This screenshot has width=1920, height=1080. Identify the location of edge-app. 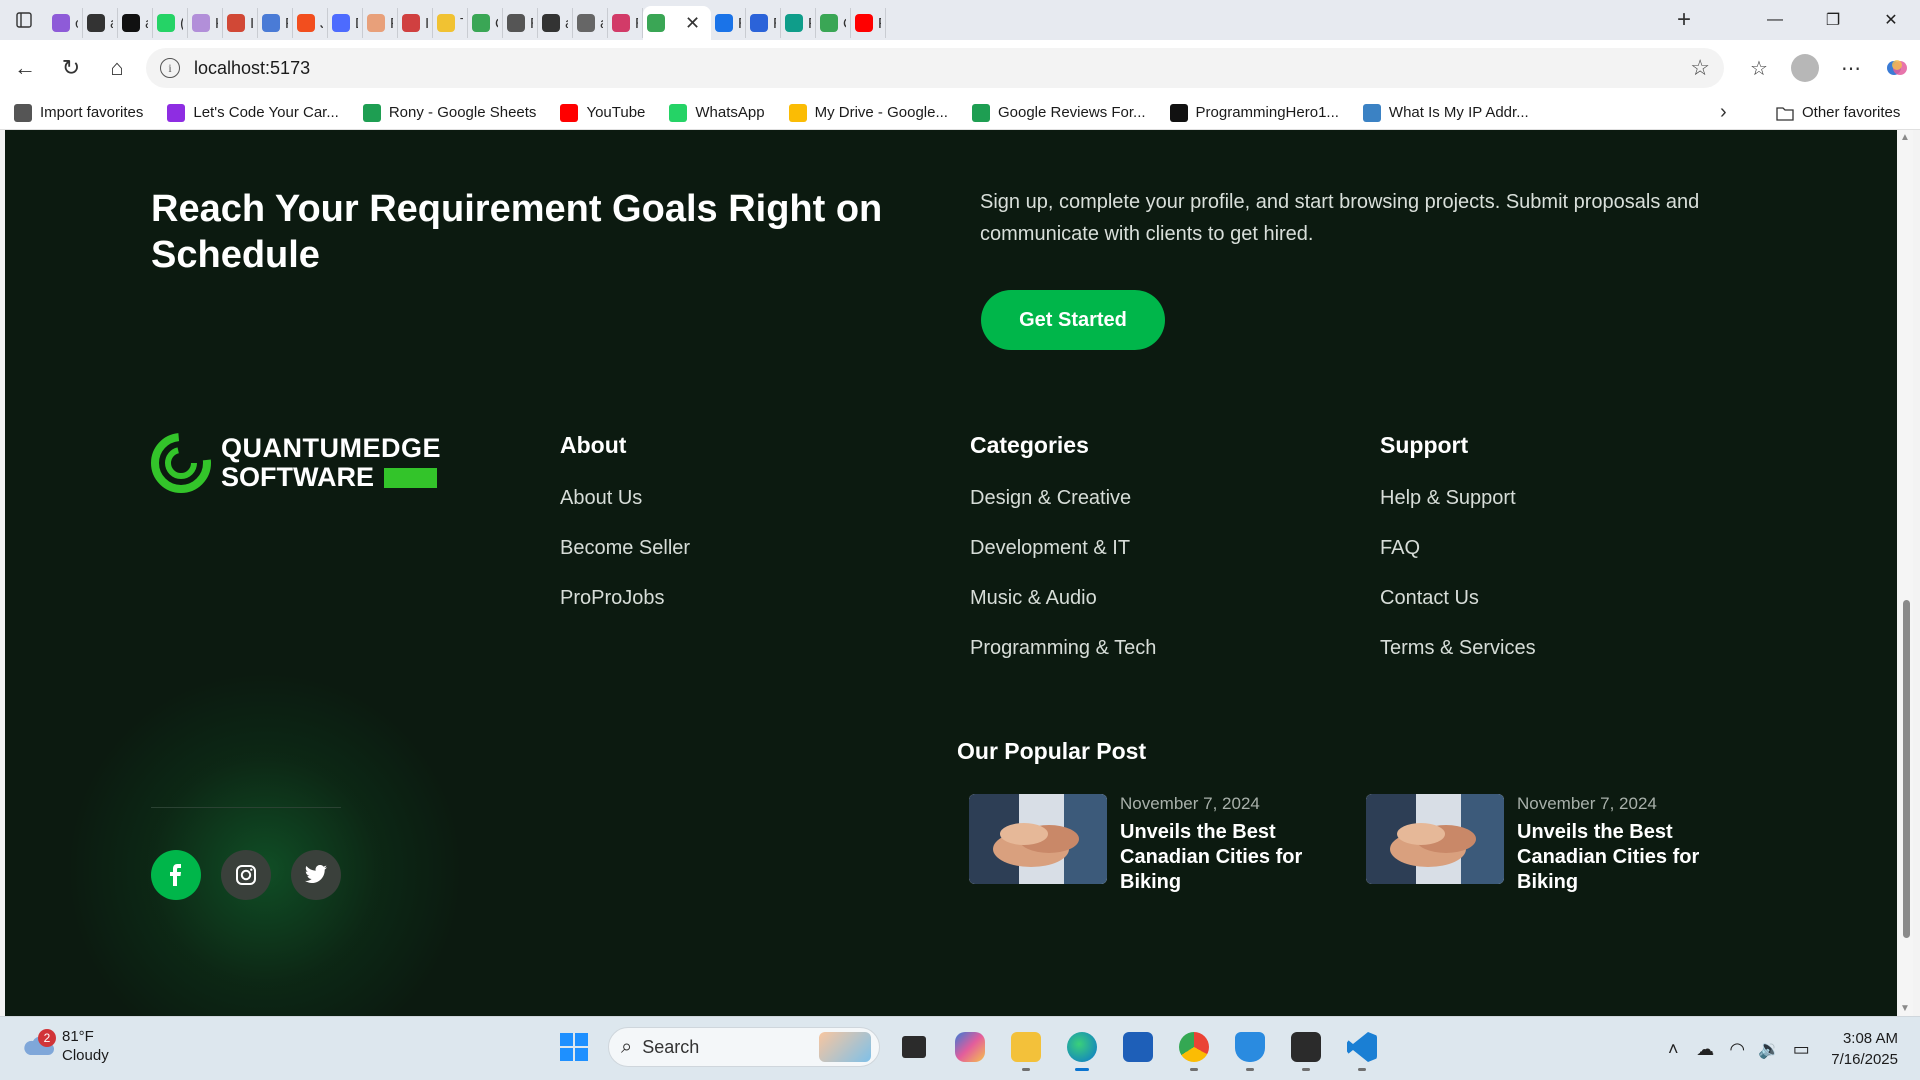
(1082, 1048).